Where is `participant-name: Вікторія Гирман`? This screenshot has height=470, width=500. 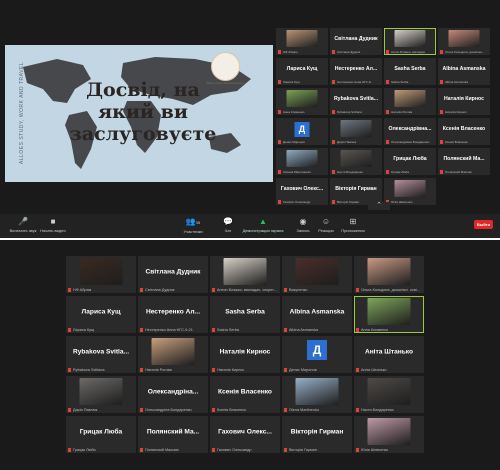
participant-name: Вікторія Гирман is located at coordinates (356, 189).